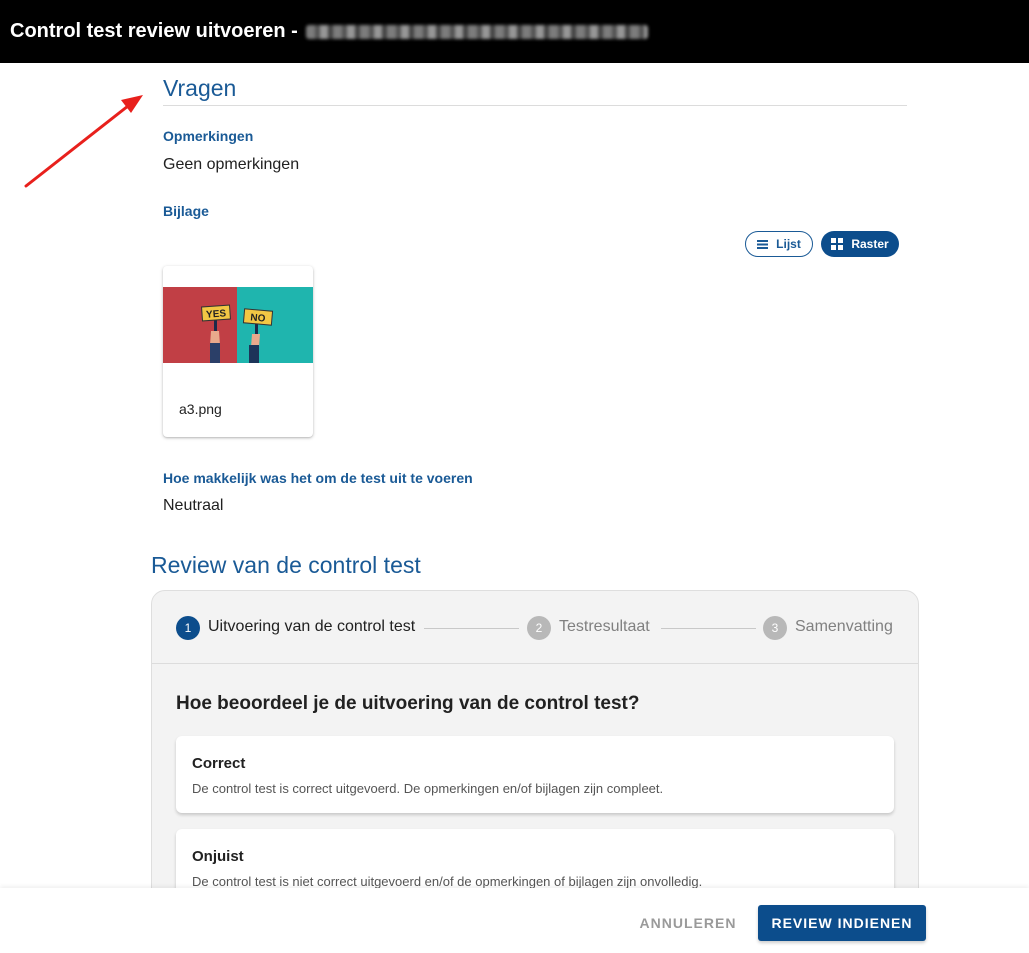 Image resolution: width=1029 pixels, height=953 pixels. What do you see at coordinates (188, 628) in the screenshot?
I see `step-1-number: 1` at bounding box center [188, 628].